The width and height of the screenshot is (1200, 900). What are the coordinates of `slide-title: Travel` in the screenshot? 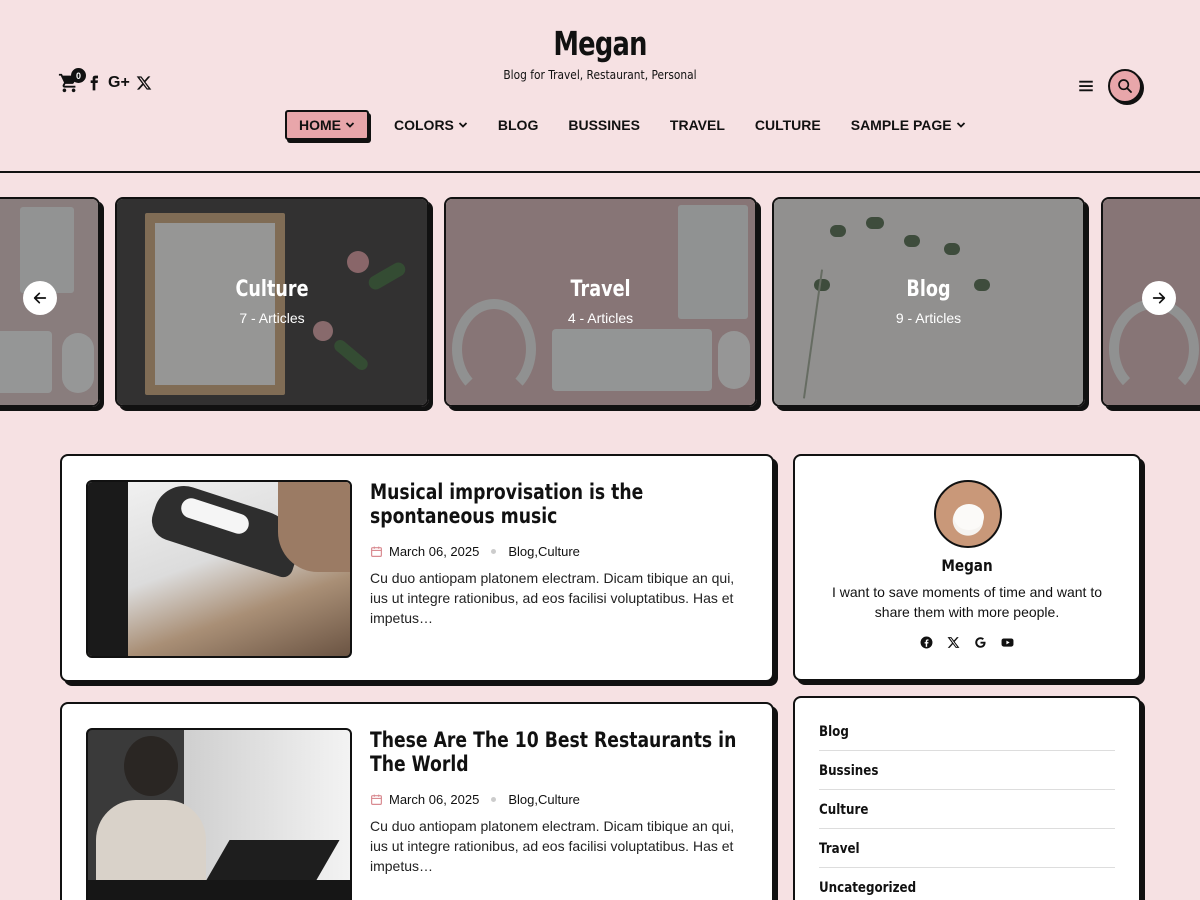 It's located at (600, 289).